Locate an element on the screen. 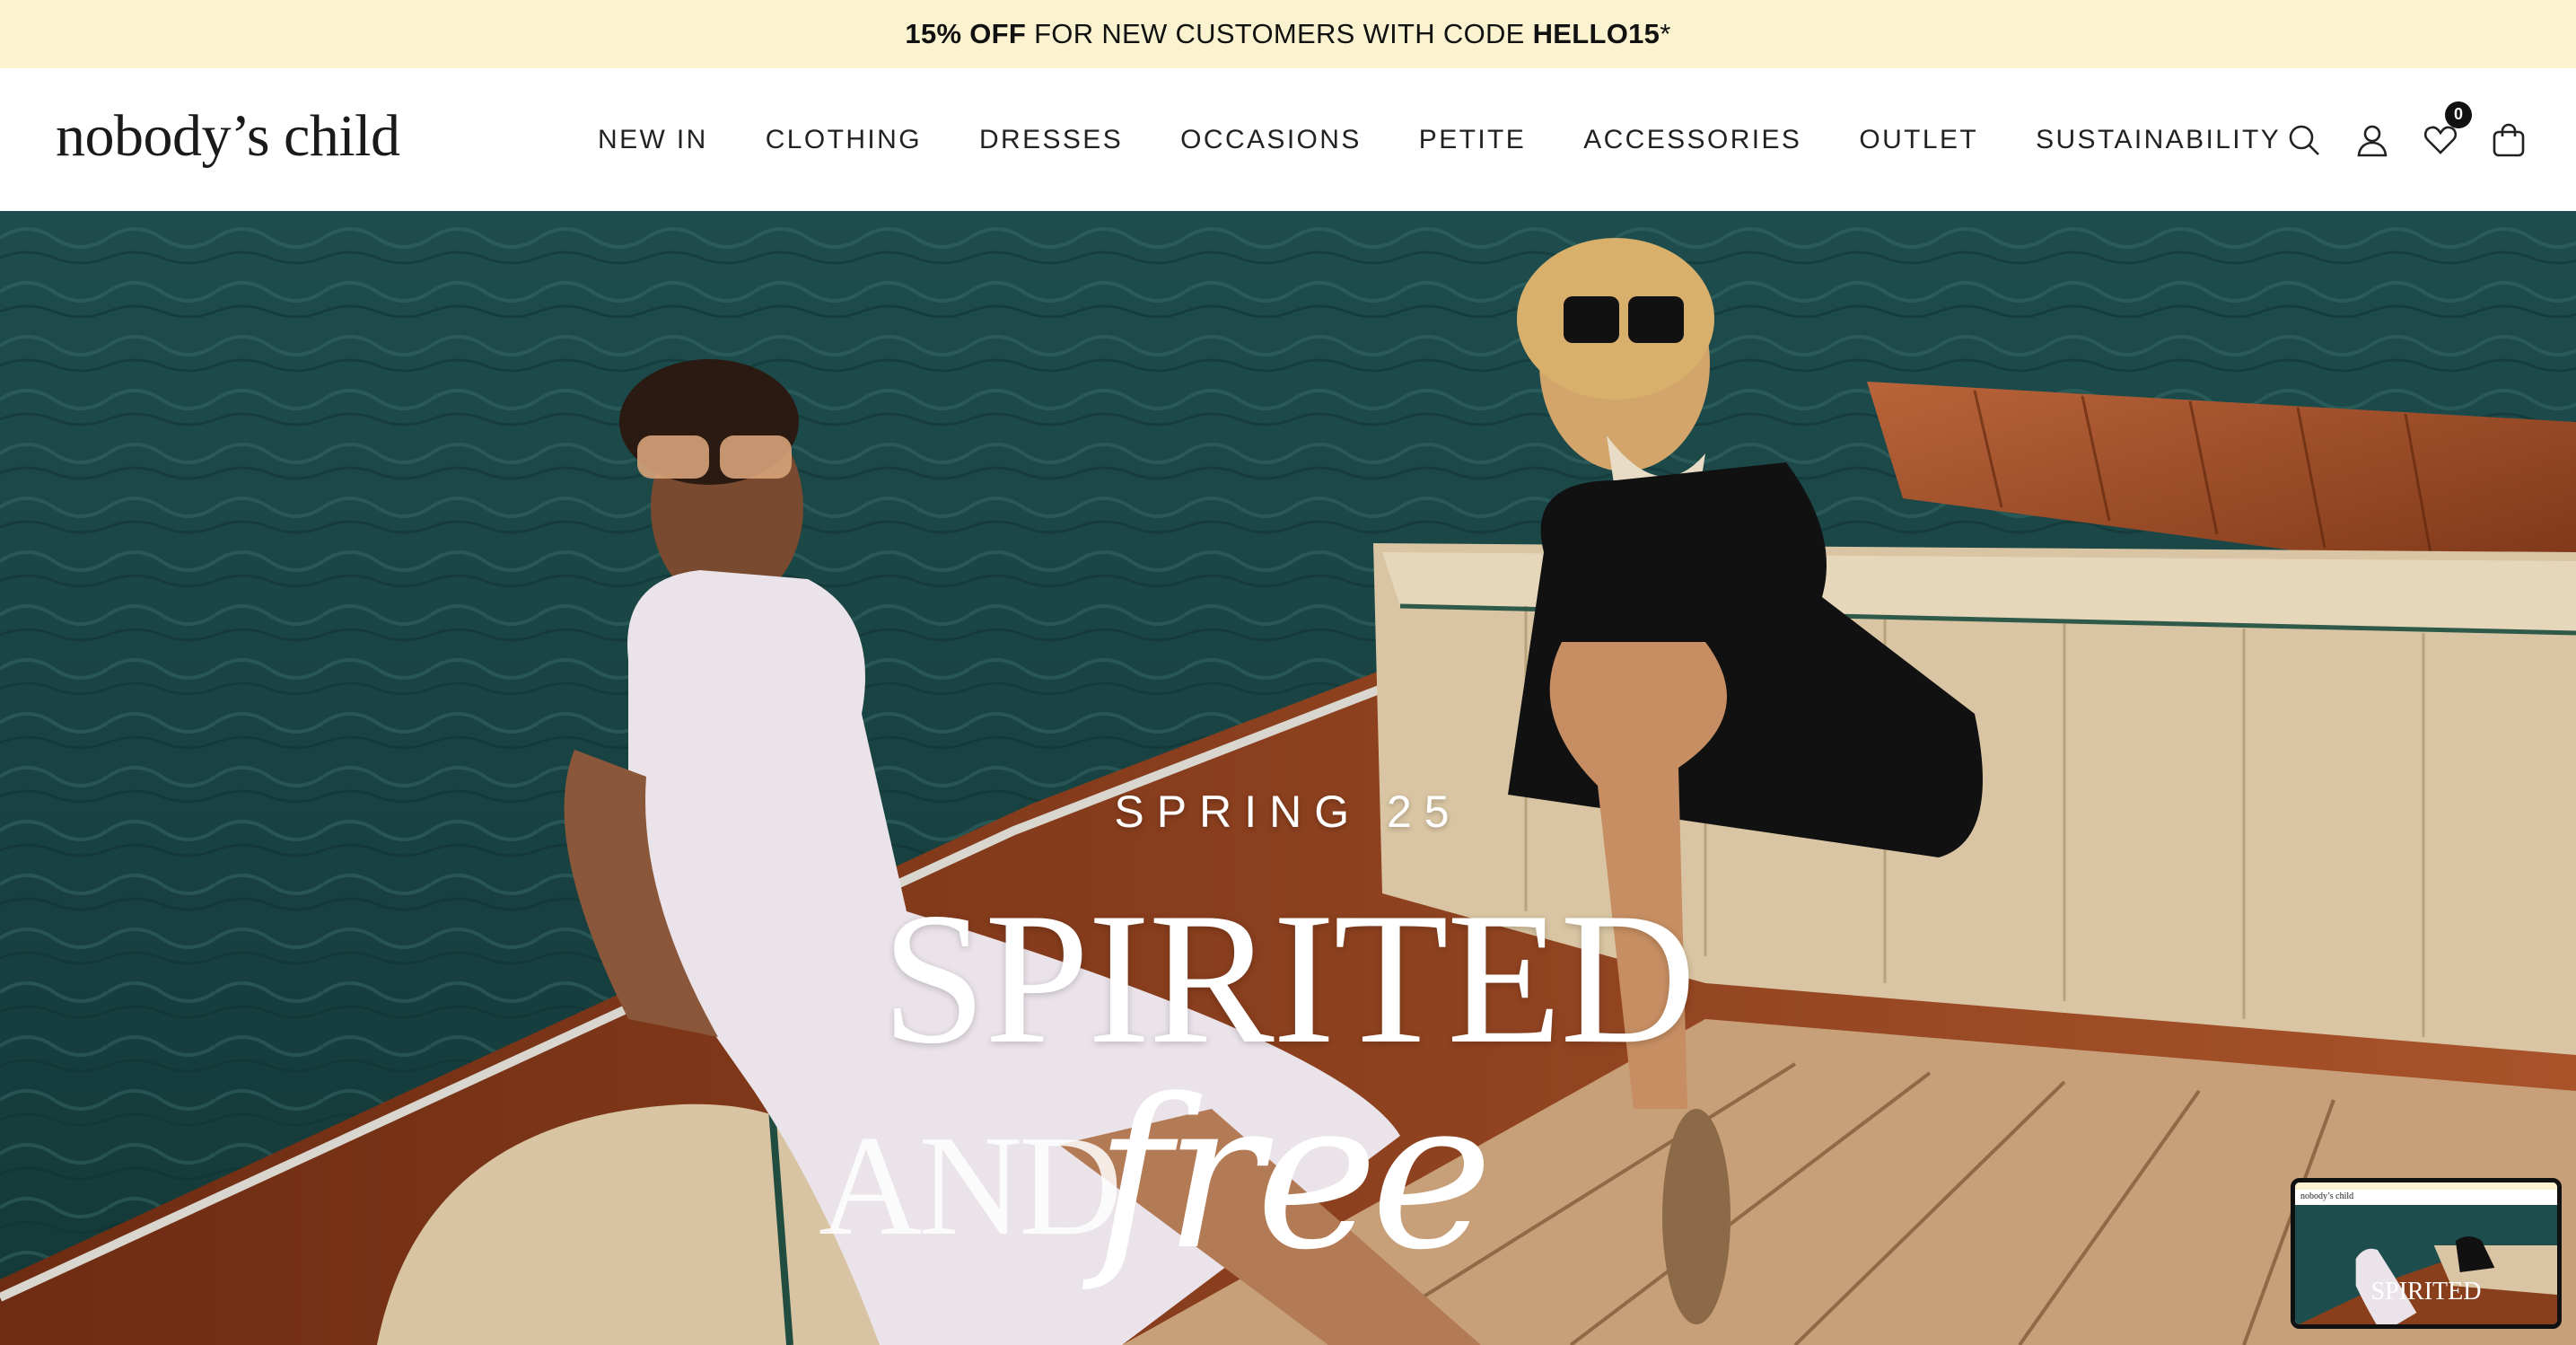  user-icon is located at coordinates (2372, 140).